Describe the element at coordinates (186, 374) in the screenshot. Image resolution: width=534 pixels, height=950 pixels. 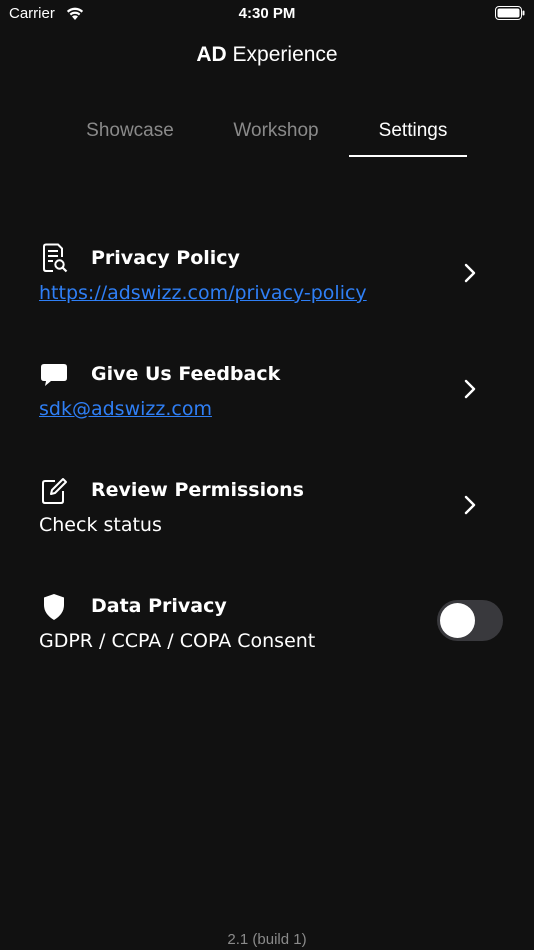
I see `feedback-title: Give Us Feedback` at that location.